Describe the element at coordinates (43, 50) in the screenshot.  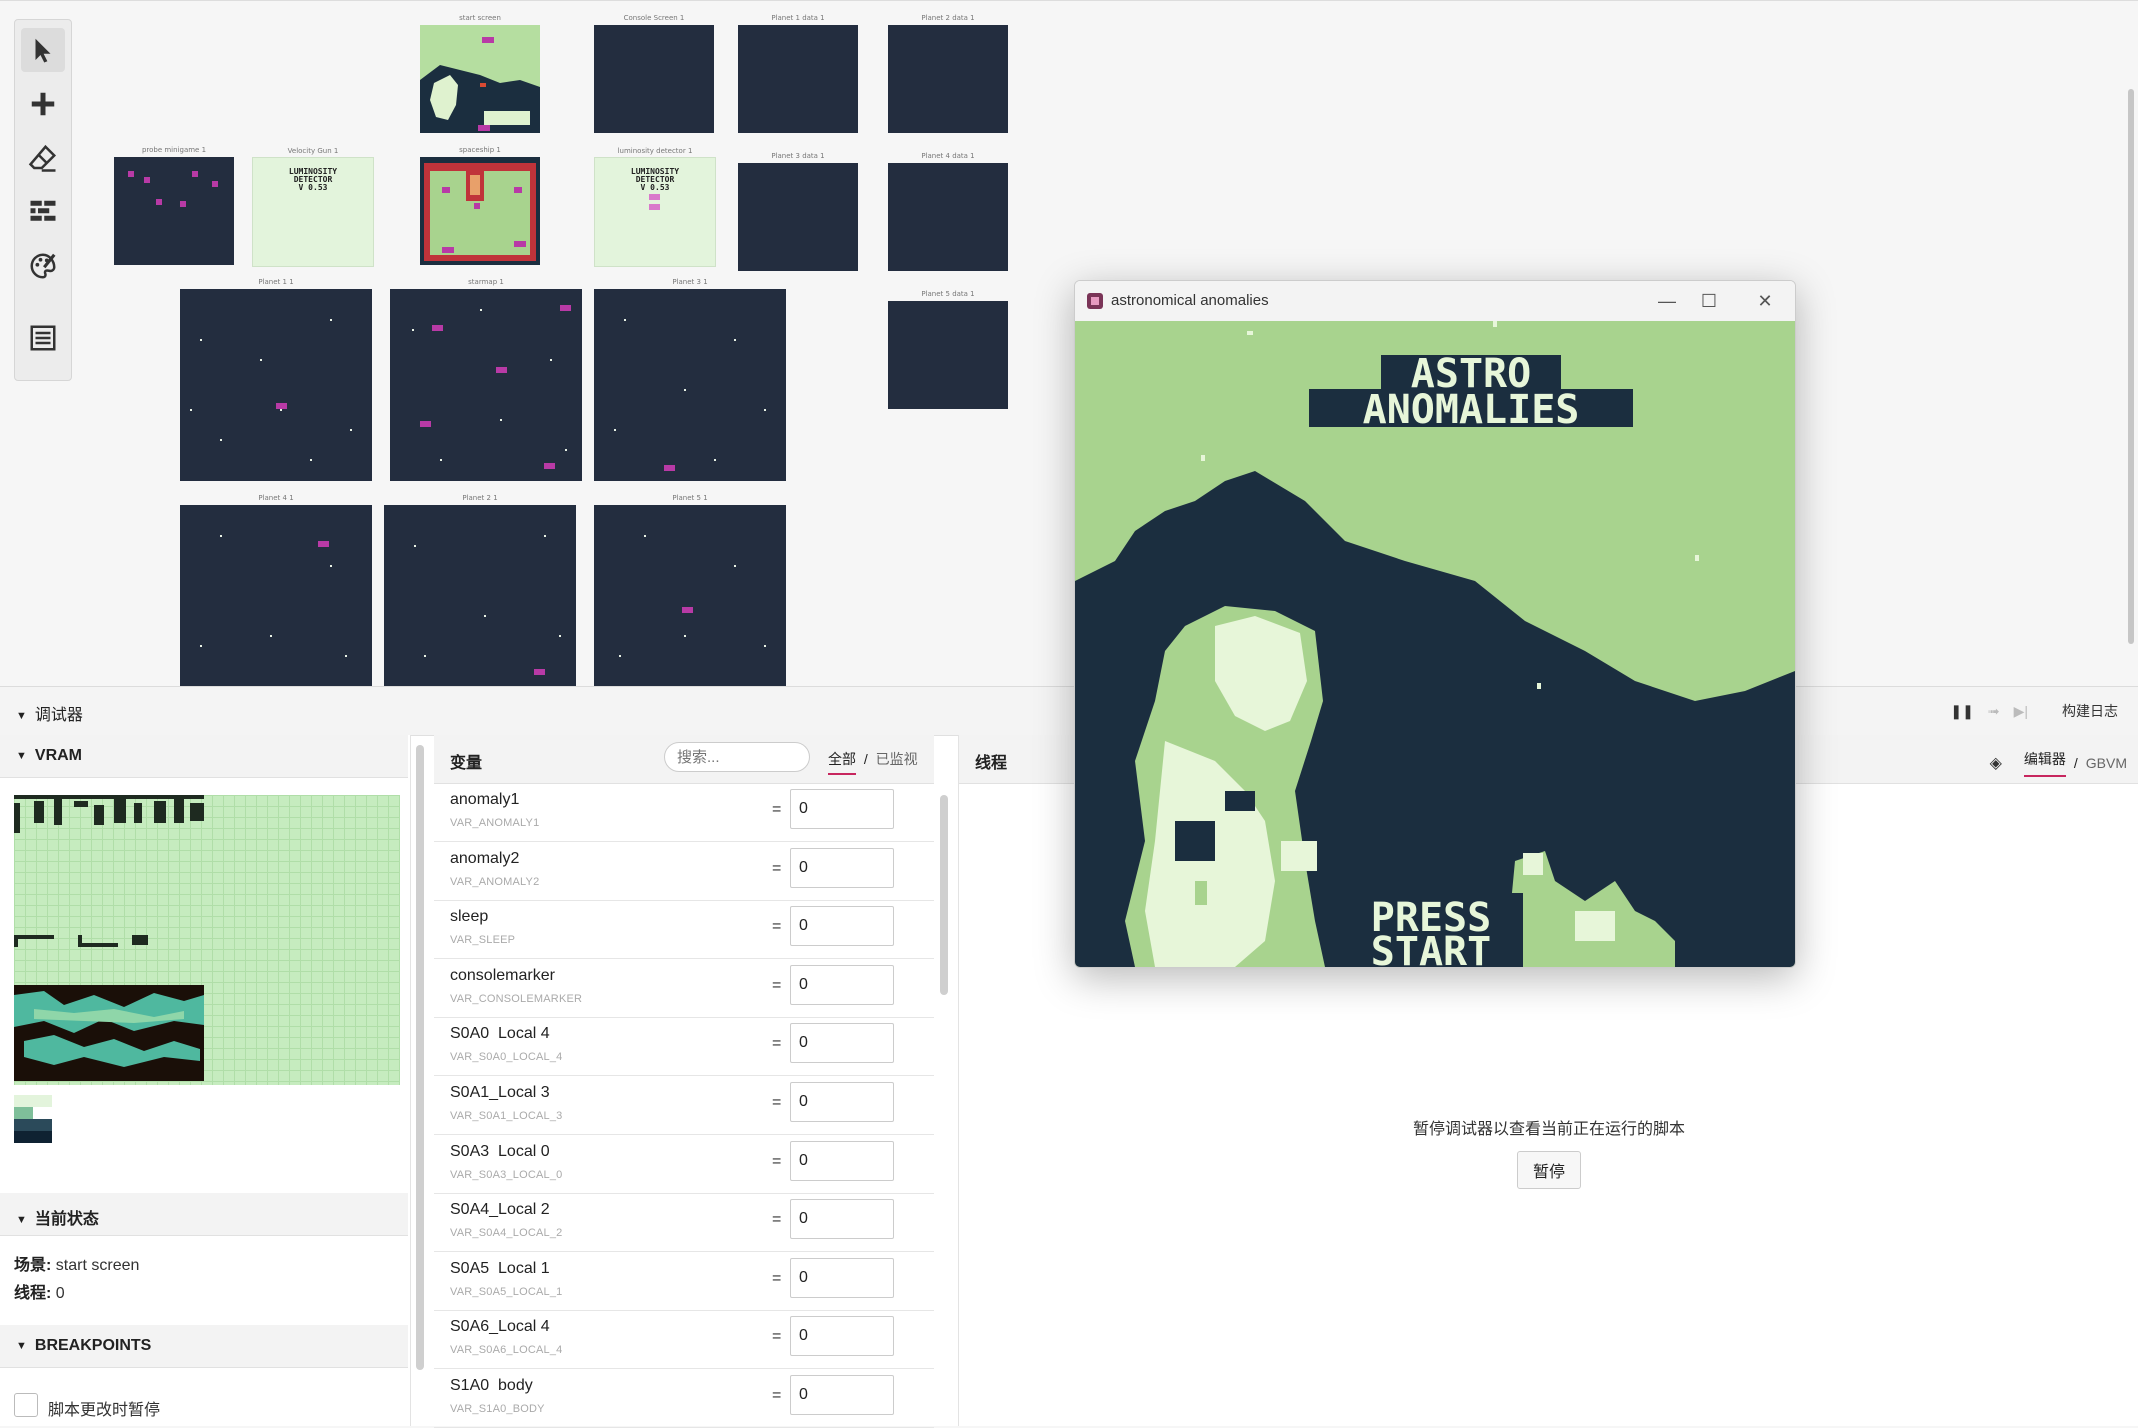
I see `select-cursor-icon` at that location.